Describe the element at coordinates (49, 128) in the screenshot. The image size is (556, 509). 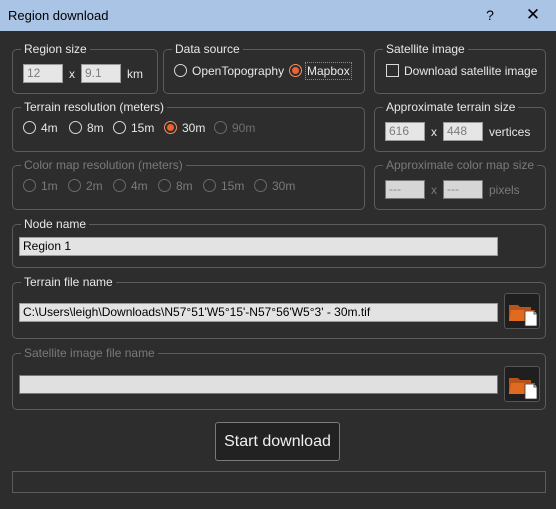
I see `radio-terrain-4m-label: 4m` at that location.